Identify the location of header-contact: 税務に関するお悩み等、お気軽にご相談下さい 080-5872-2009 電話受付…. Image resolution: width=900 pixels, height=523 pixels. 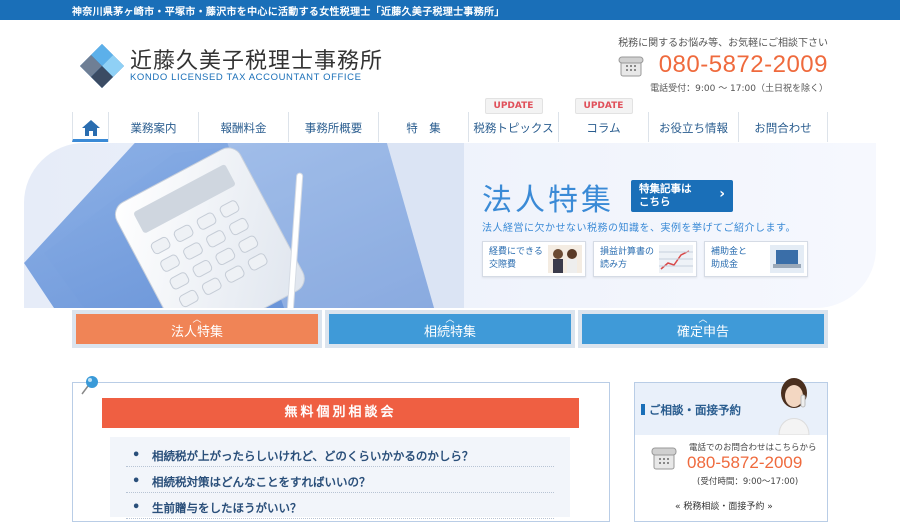
(723, 64).